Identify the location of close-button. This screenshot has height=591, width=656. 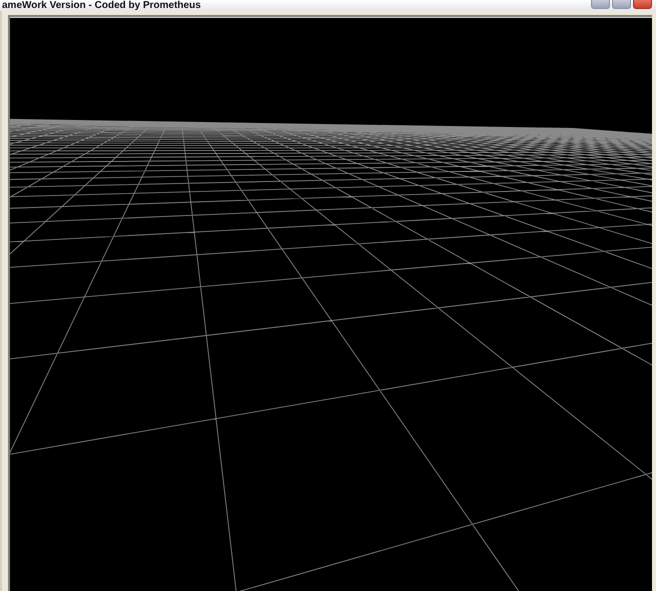
(642, 4).